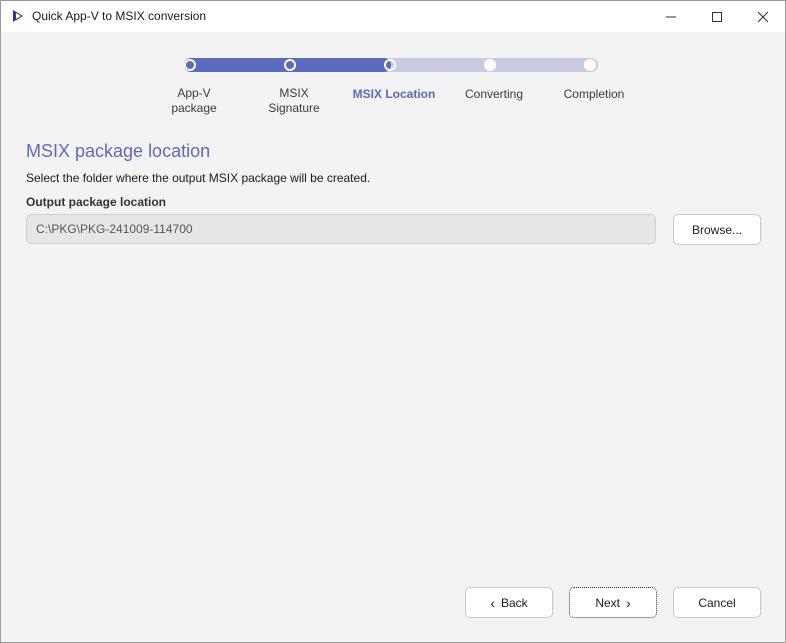 This screenshot has width=786, height=643. I want to click on maximize-button, so click(717, 16).